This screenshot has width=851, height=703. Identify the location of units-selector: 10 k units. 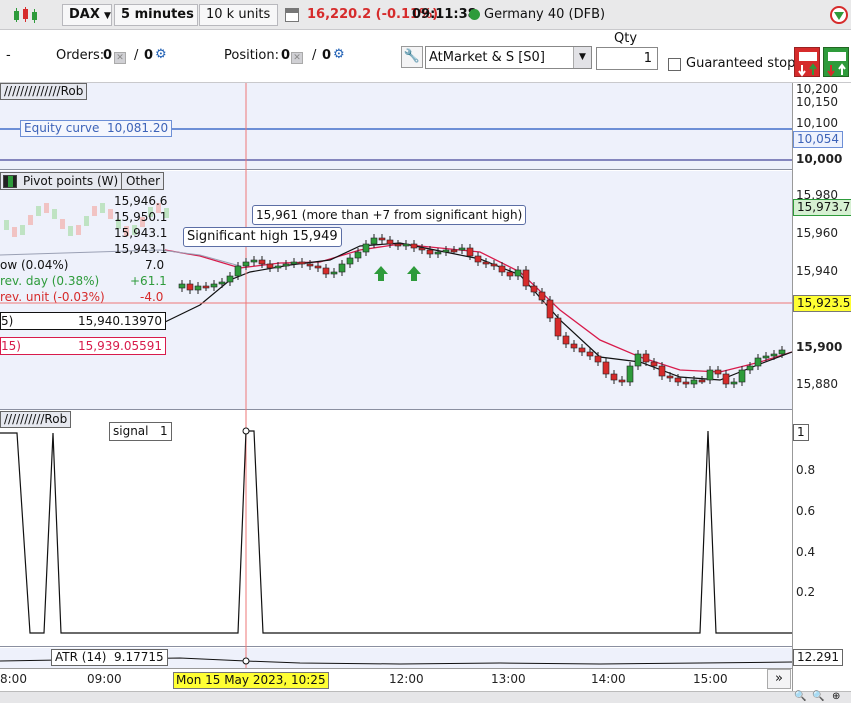
(238, 15).